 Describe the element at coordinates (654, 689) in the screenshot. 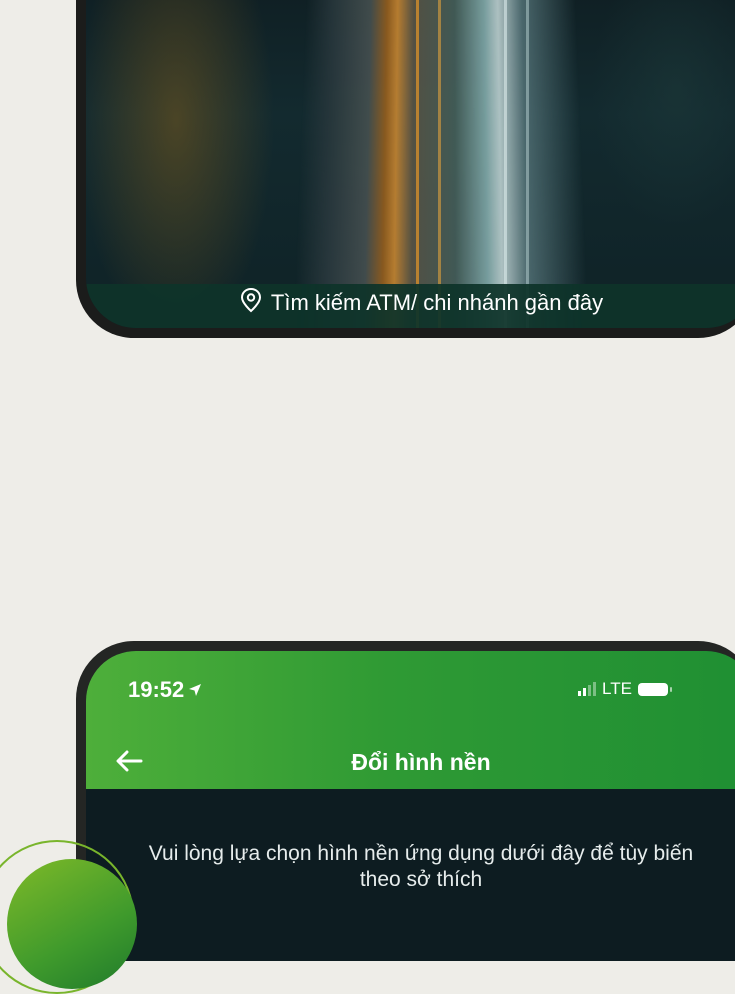

I see `battery-icon` at that location.